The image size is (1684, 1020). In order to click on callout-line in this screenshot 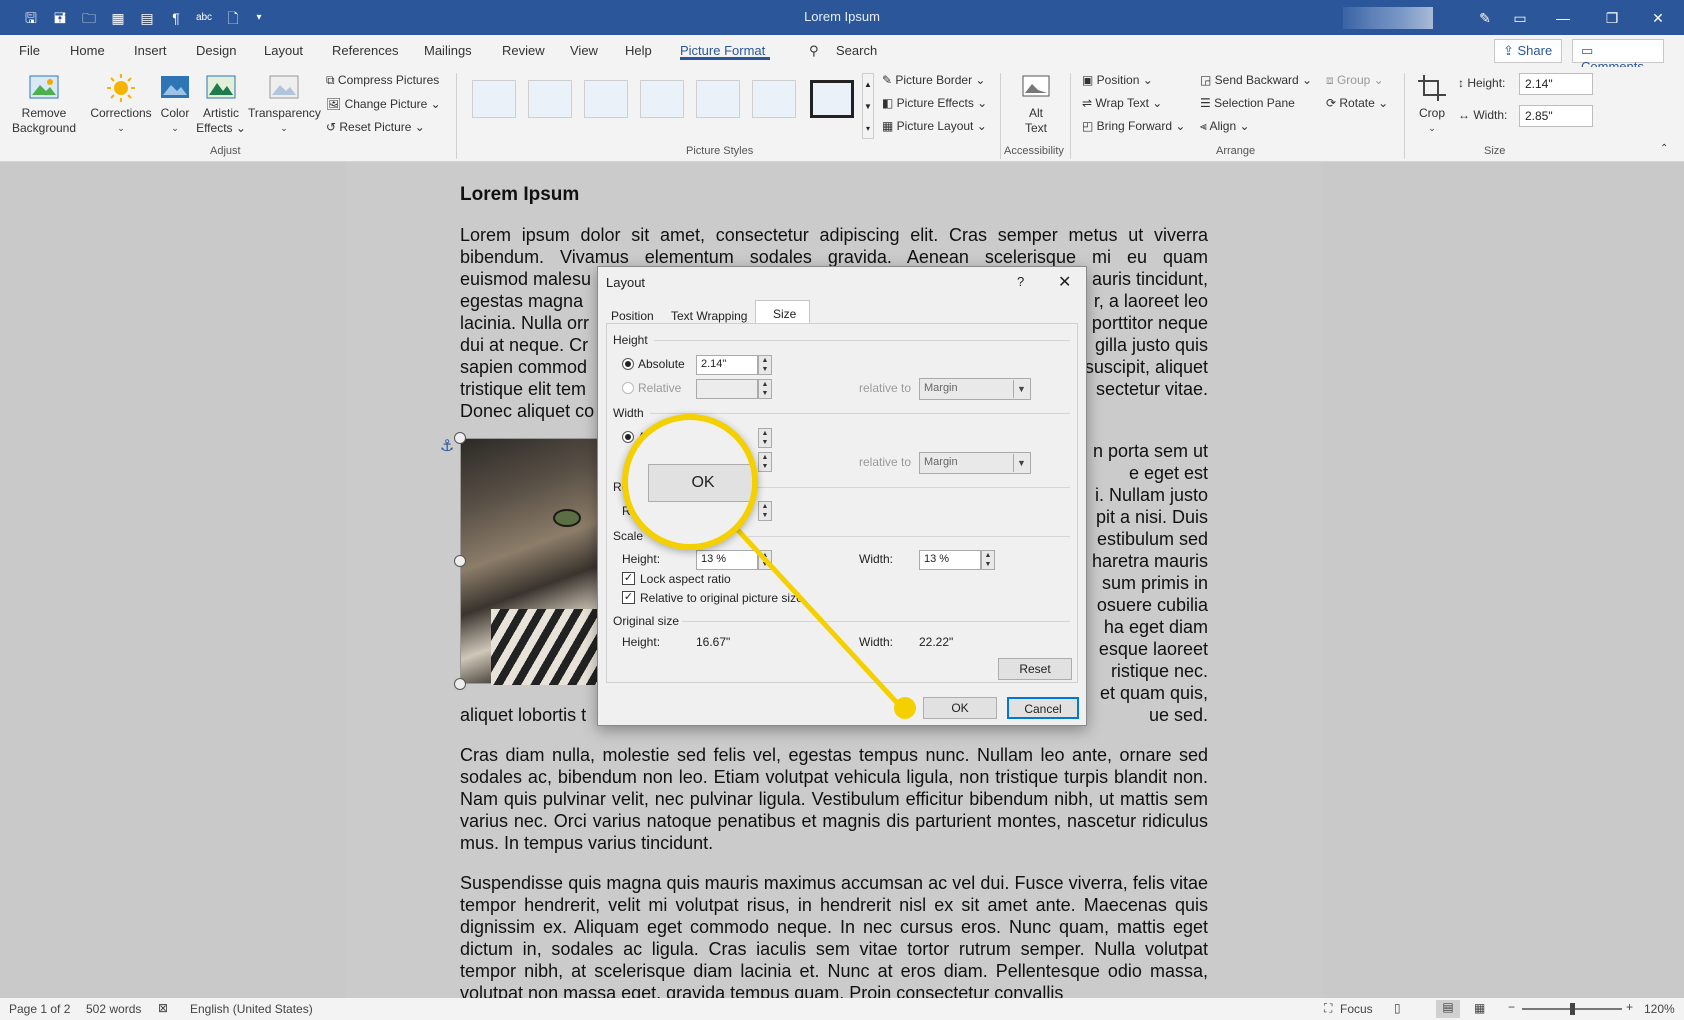, I will do `click(818, 617)`.